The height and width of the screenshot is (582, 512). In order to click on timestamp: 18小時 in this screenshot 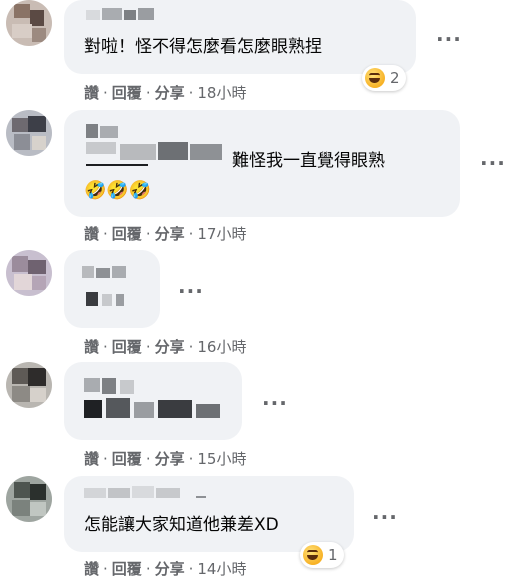, I will do `click(221, 93)`.